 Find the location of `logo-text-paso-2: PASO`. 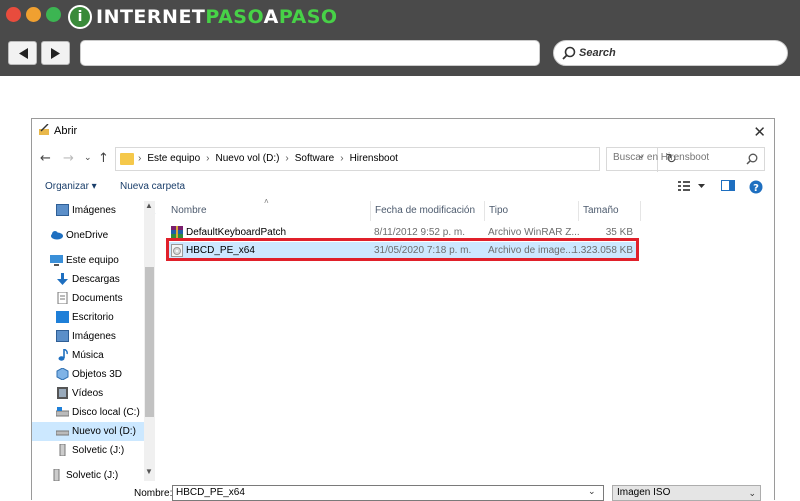

logo-text-paso-2: PASO is located at coordinates (308, 17).